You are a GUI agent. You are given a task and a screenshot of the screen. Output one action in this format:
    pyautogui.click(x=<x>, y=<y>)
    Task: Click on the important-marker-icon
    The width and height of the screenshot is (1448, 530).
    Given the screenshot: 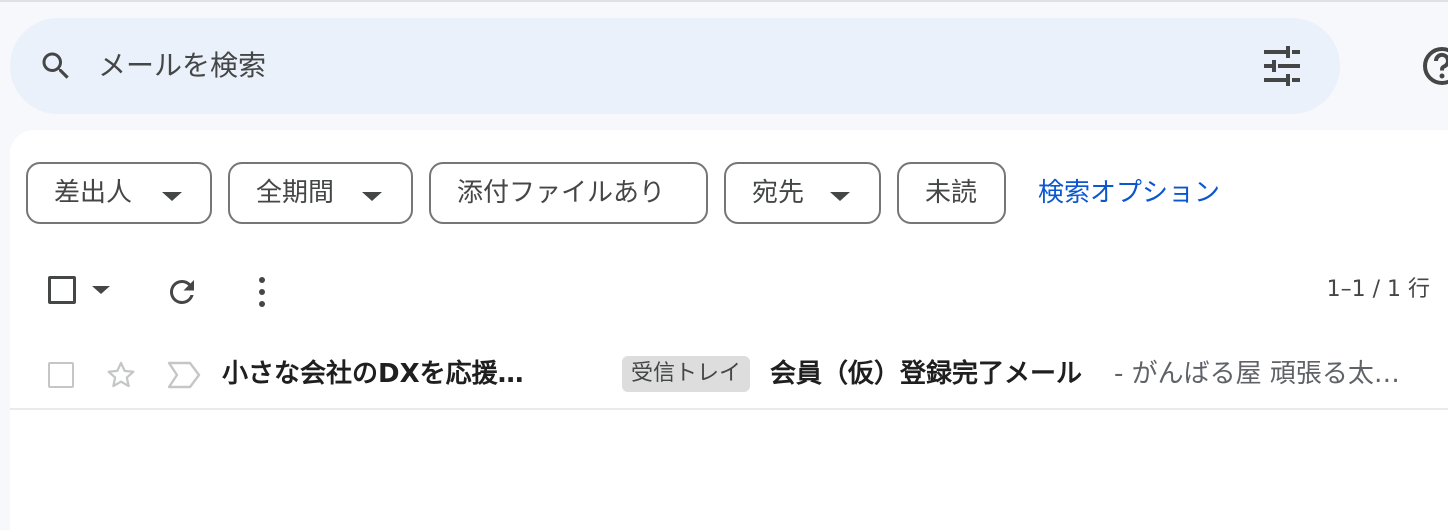 What is the action you would take?
    pyautogui.click(x=184, y=375)
    